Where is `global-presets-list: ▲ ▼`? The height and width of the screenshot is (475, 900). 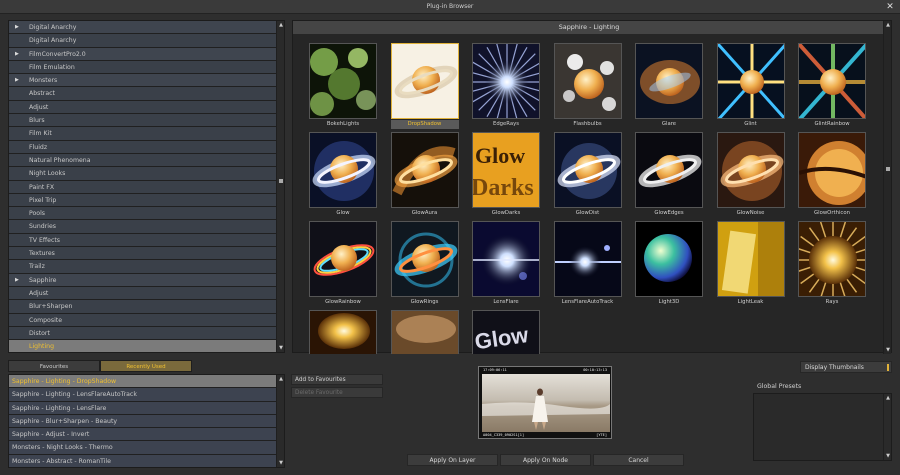 global-presets-list: ▲ ▼ is located at coordinates (822, 427).